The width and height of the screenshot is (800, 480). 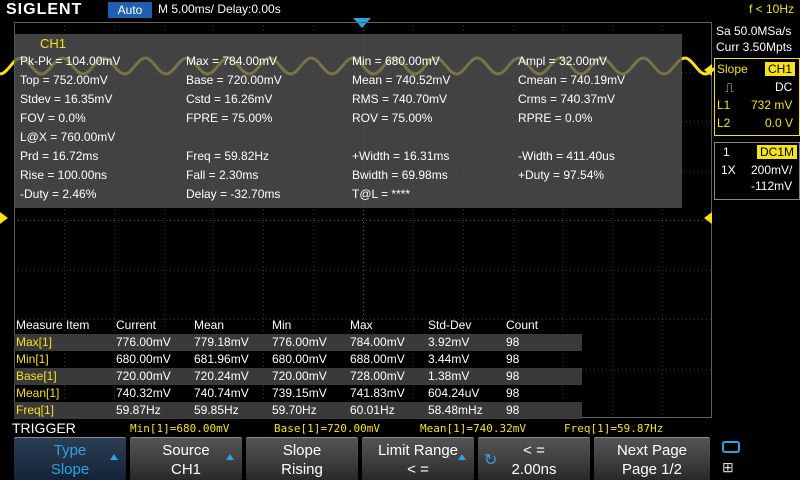 I want to click on menu-slope-button: Slope Rising, so click(x=302, y=458).